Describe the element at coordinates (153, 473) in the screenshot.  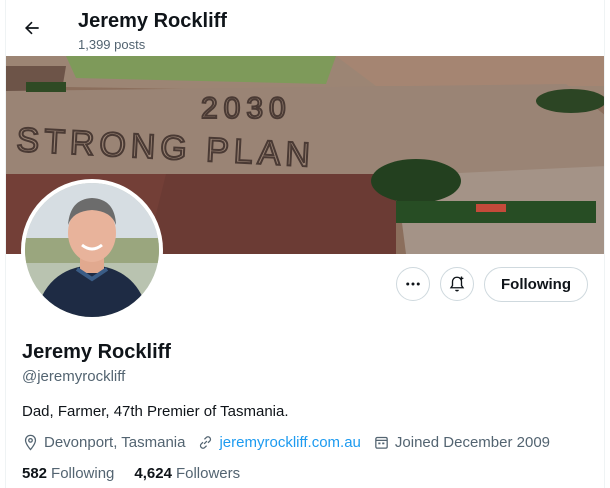
I see `followers-count: 4,624` at that location.